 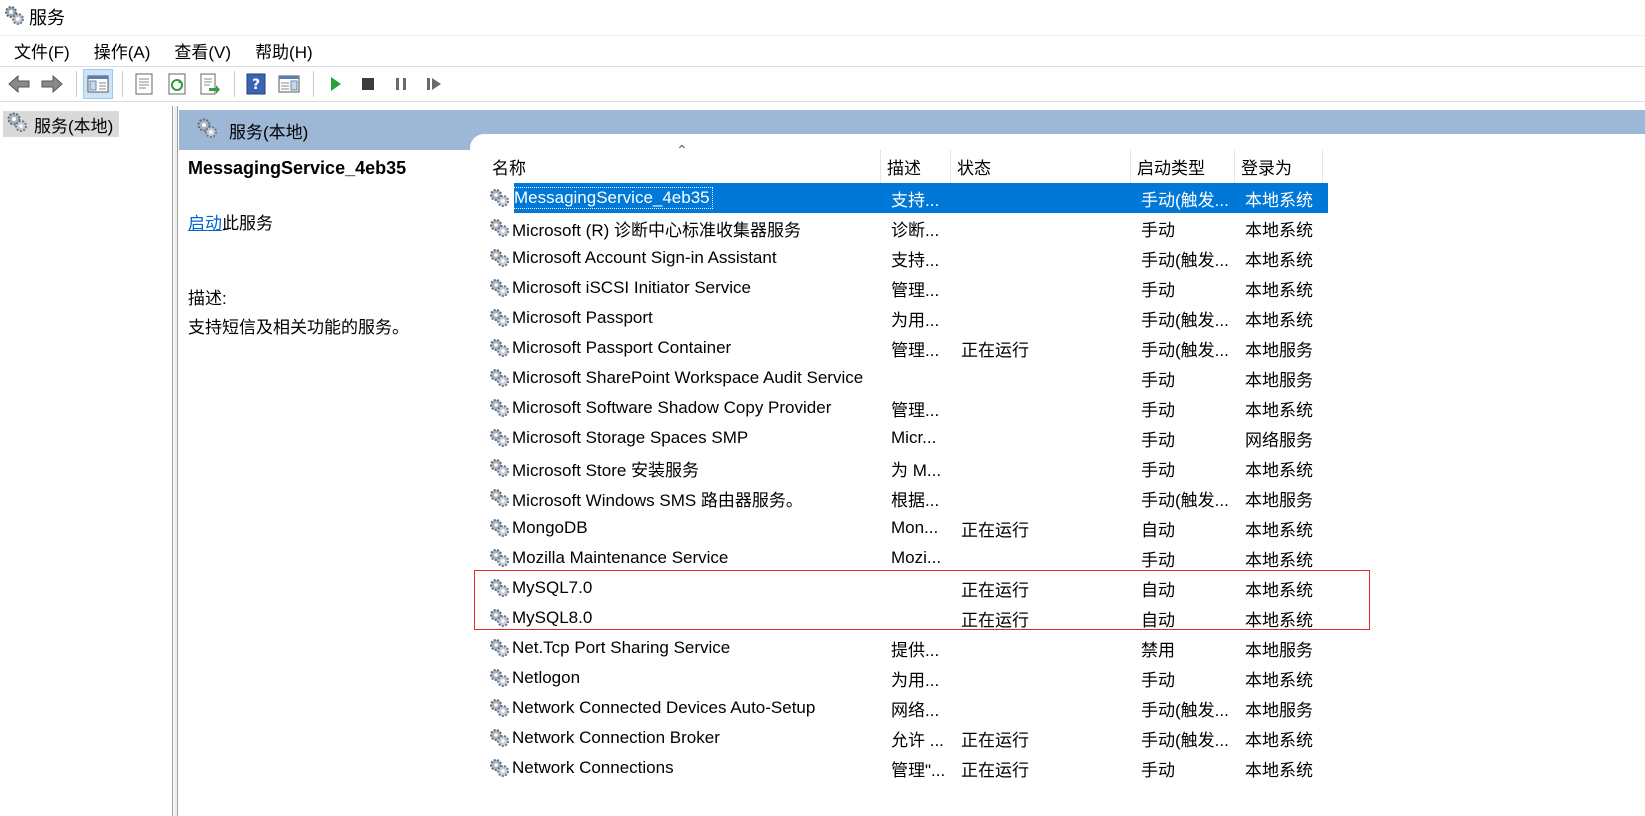 I want to click on export-list-icon, so click(x=210, y=84).